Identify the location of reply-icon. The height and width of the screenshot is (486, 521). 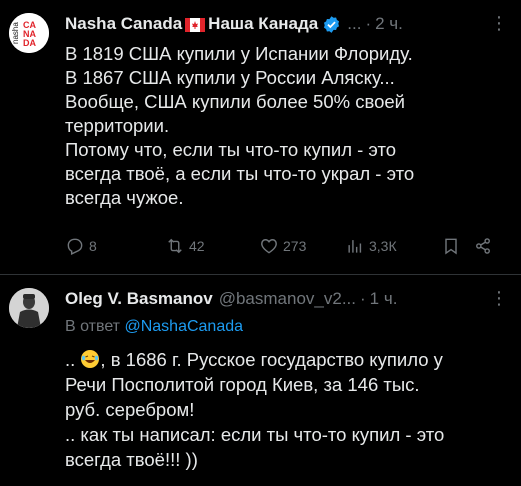
(75, 247).